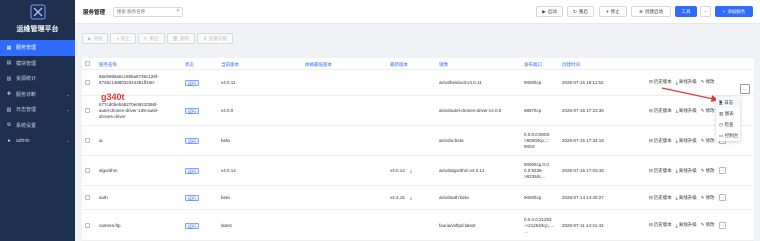 This screenshot has width=760, height=241. Describe the element at coordinates (549, 11) in the screenshot. I see `start-button: ▶ 启动` at that location.